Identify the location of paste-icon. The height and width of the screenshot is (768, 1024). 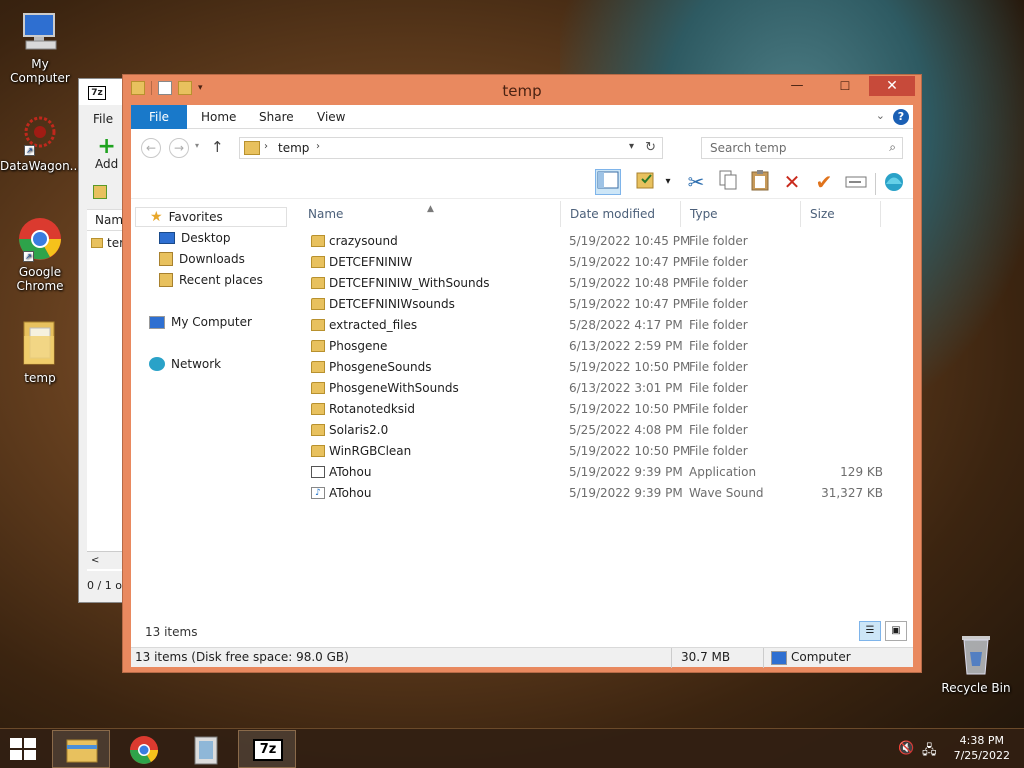
(760, 182).